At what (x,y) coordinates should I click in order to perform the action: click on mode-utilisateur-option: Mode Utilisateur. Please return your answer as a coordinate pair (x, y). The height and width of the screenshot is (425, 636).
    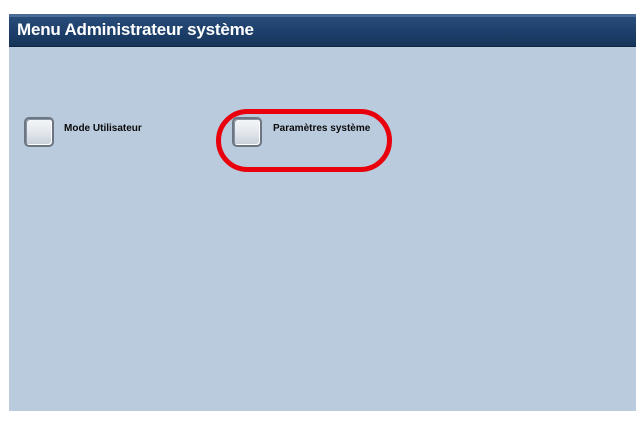
    Looking at the image, I should click on (104, 134).